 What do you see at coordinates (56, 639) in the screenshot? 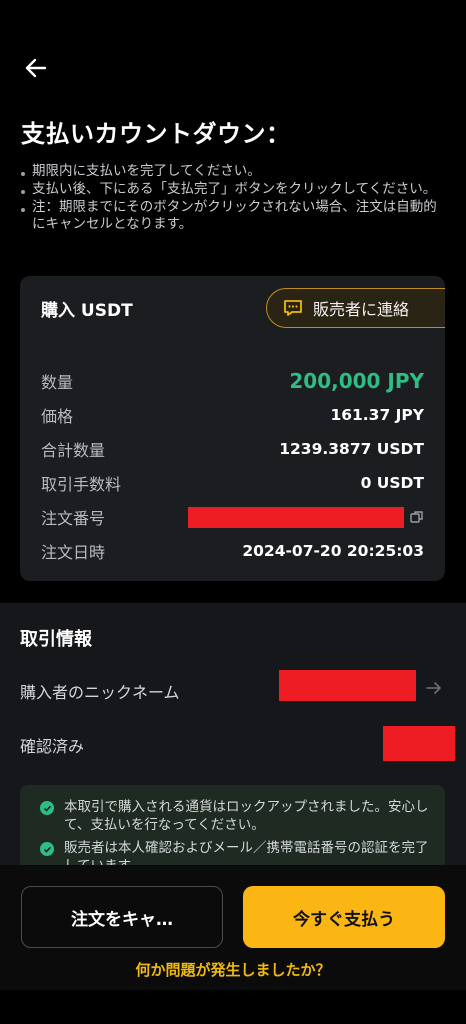
I see `trade-info-title: 取引情報` at bounding box center [56, 639].